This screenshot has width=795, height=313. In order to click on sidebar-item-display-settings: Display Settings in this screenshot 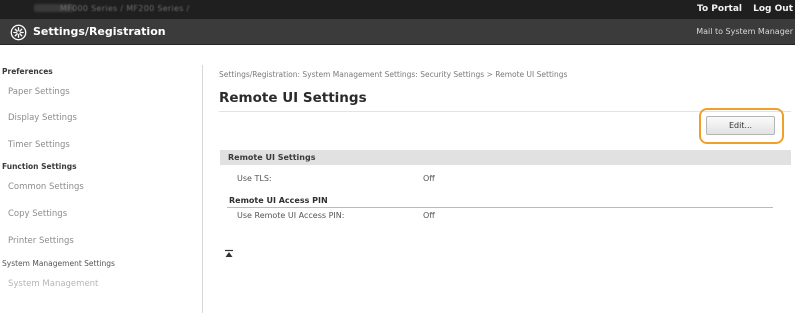, I will do `click(98, 118)`.